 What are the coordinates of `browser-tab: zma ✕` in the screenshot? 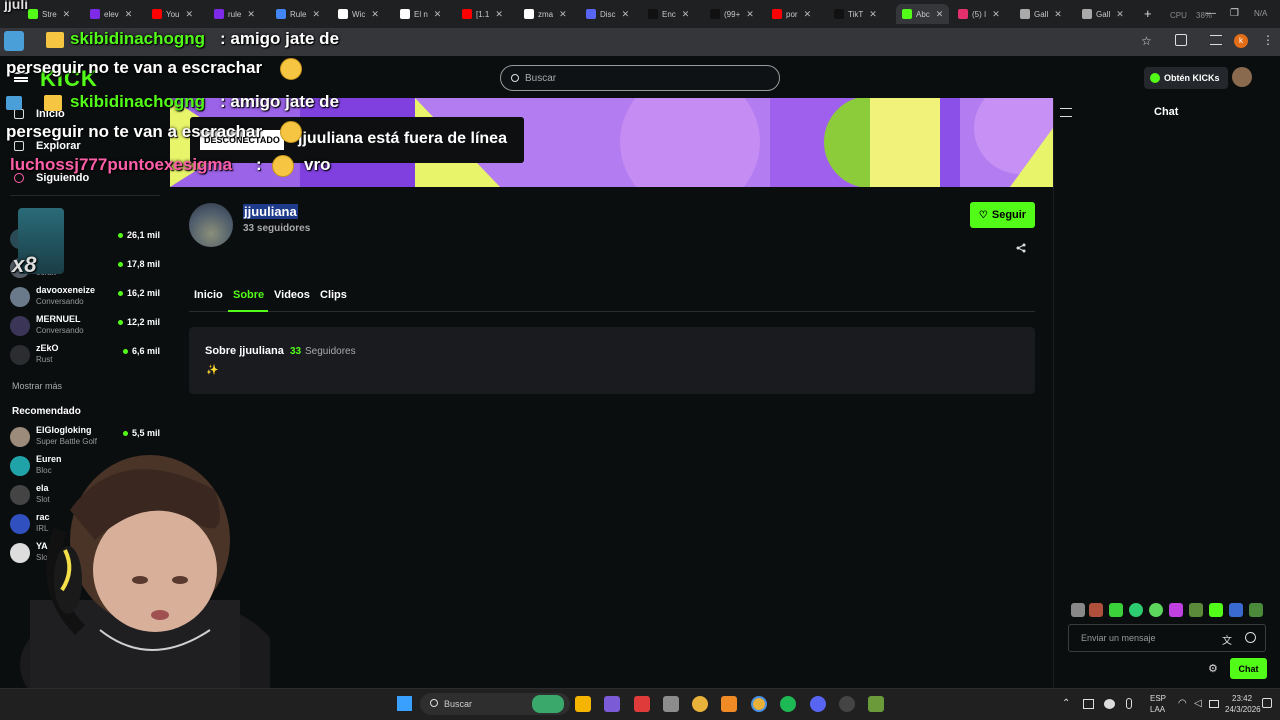 It's located at (545, 14).